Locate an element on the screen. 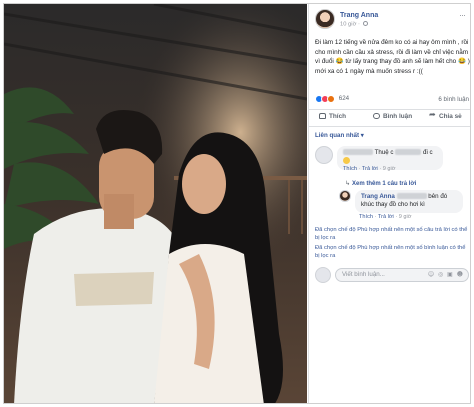 The image size is (474, 407). author-avatar is located at coordinates (325, 19).